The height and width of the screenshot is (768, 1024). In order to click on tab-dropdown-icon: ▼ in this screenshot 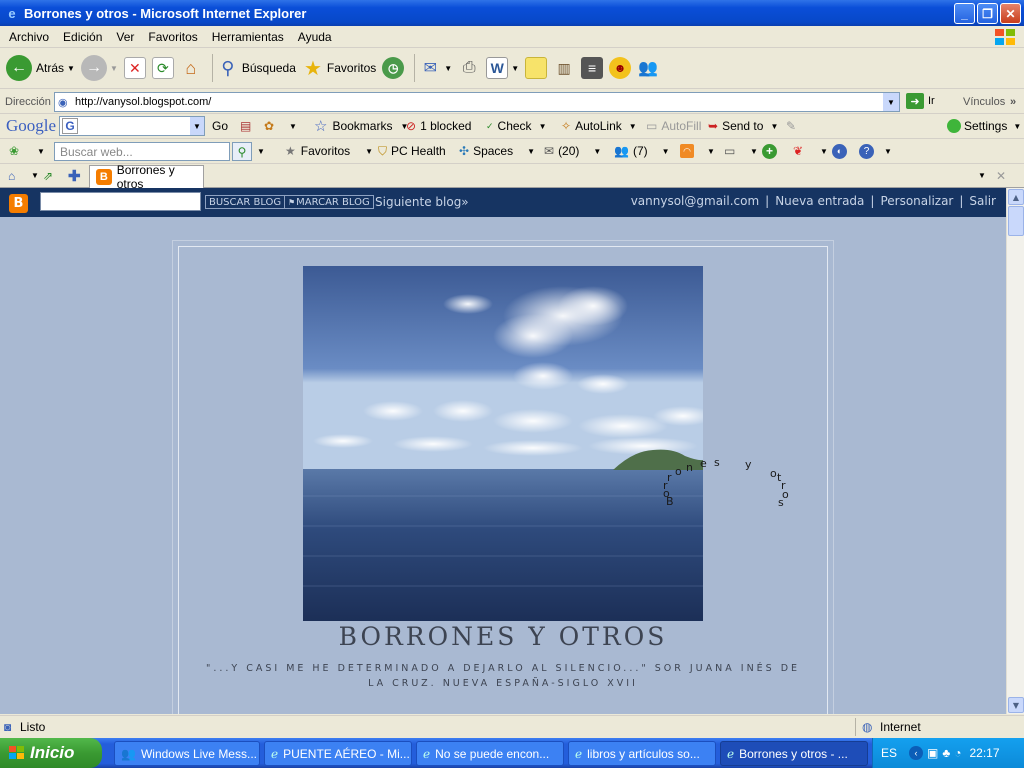, I will do `click(982, 175)`.